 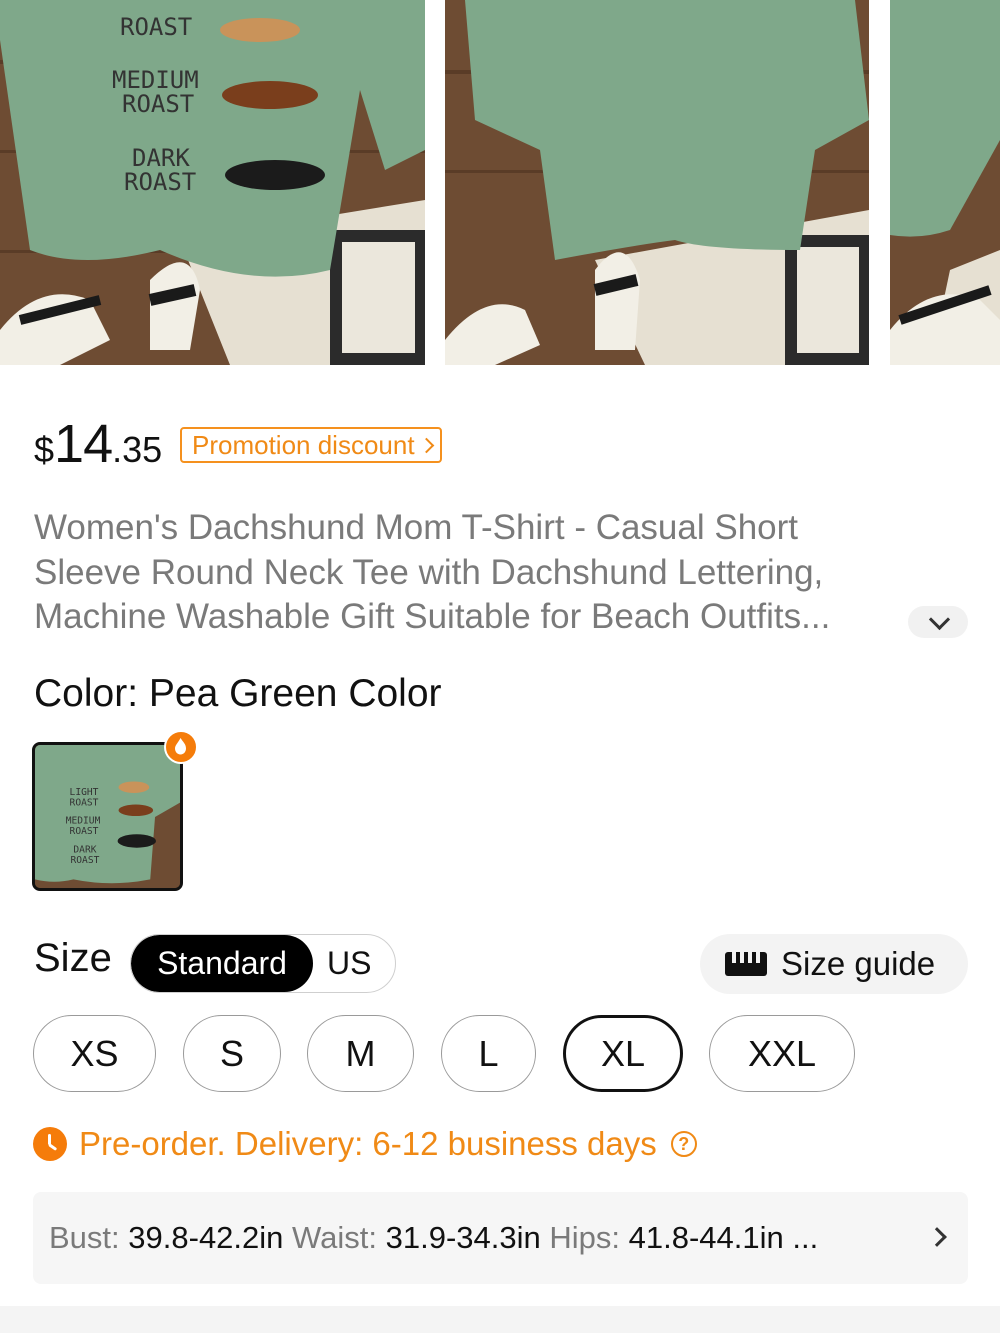 I want to click on promotion-discount-button: Promotion discount, so click(x=311, y=445).